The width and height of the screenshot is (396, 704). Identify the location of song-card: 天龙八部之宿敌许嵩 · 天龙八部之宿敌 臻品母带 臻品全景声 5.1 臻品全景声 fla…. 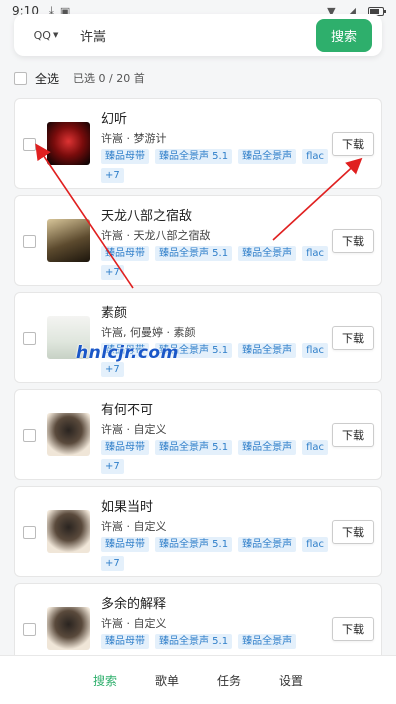
(198, 240).